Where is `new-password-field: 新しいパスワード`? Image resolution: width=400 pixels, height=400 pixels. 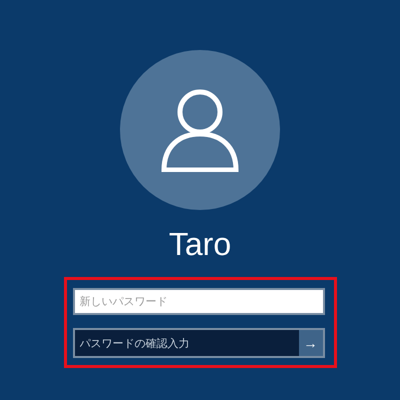 new-password-field: 新しいパスワード is located at coordinates (198, 301).